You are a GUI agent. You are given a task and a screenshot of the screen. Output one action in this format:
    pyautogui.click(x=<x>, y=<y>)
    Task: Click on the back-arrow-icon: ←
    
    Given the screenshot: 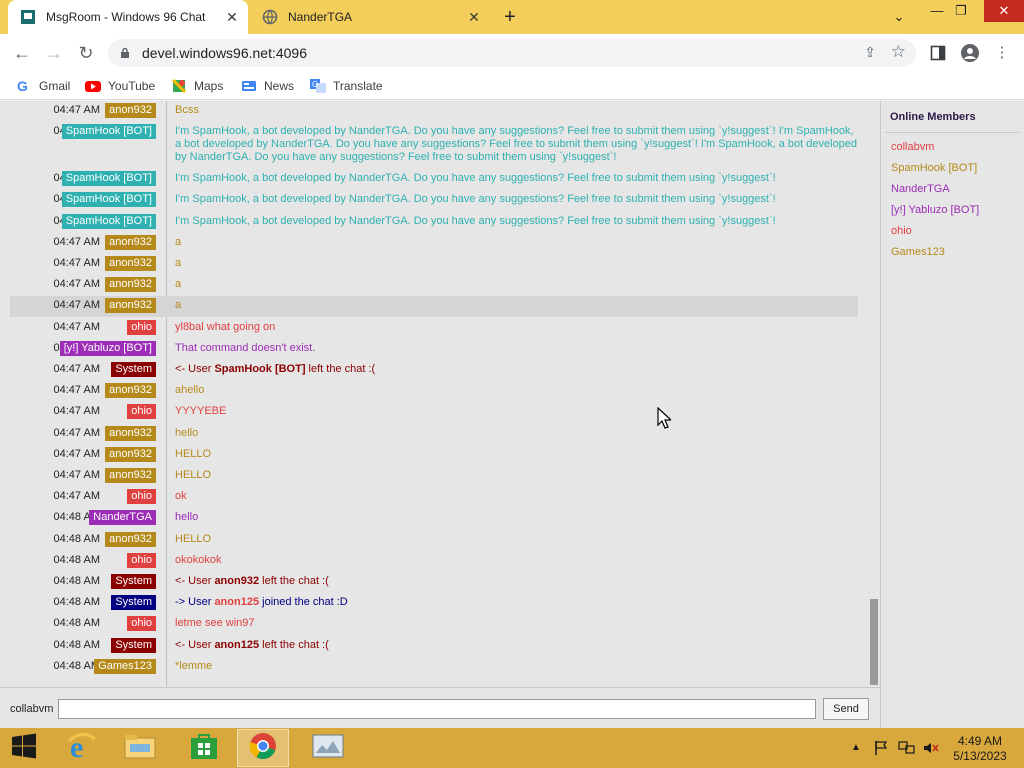 What is the action you would take?
    pyautogui.click(x=22, y=53)
    